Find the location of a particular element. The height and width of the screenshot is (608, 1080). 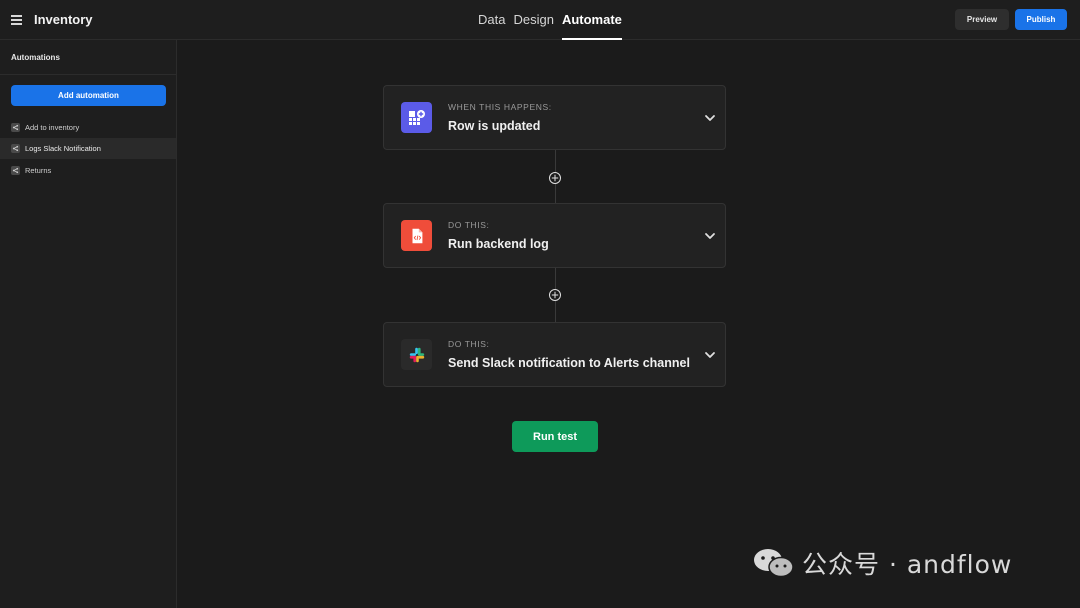

sidebar-item-logs-slack-notification: Logs Slack Notification is located at coordinates (88, 148).